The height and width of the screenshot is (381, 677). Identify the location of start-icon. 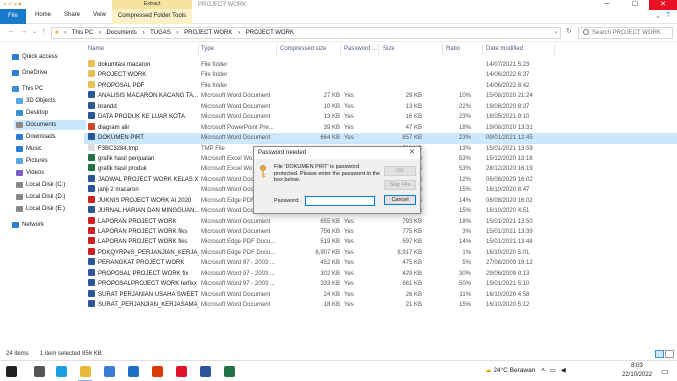
(11, 371).